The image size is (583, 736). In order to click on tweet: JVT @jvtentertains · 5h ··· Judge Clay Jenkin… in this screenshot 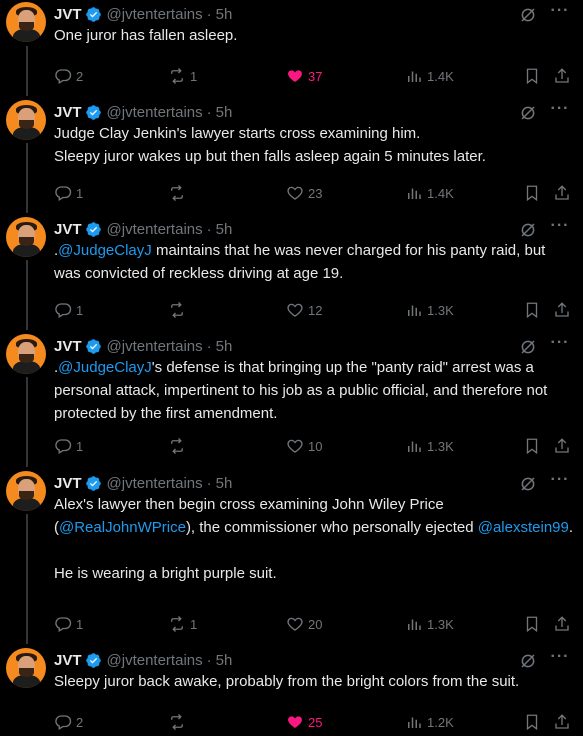, I will do `click(291, 152)`.